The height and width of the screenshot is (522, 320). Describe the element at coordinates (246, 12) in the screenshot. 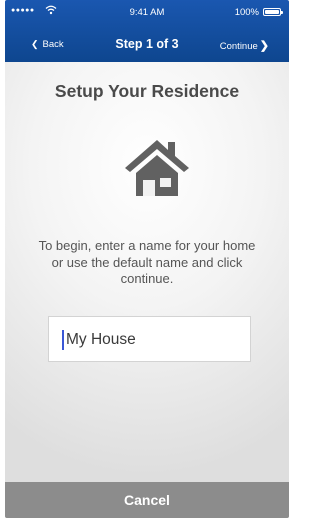

I see `battery-percentage: 100%` at that location.